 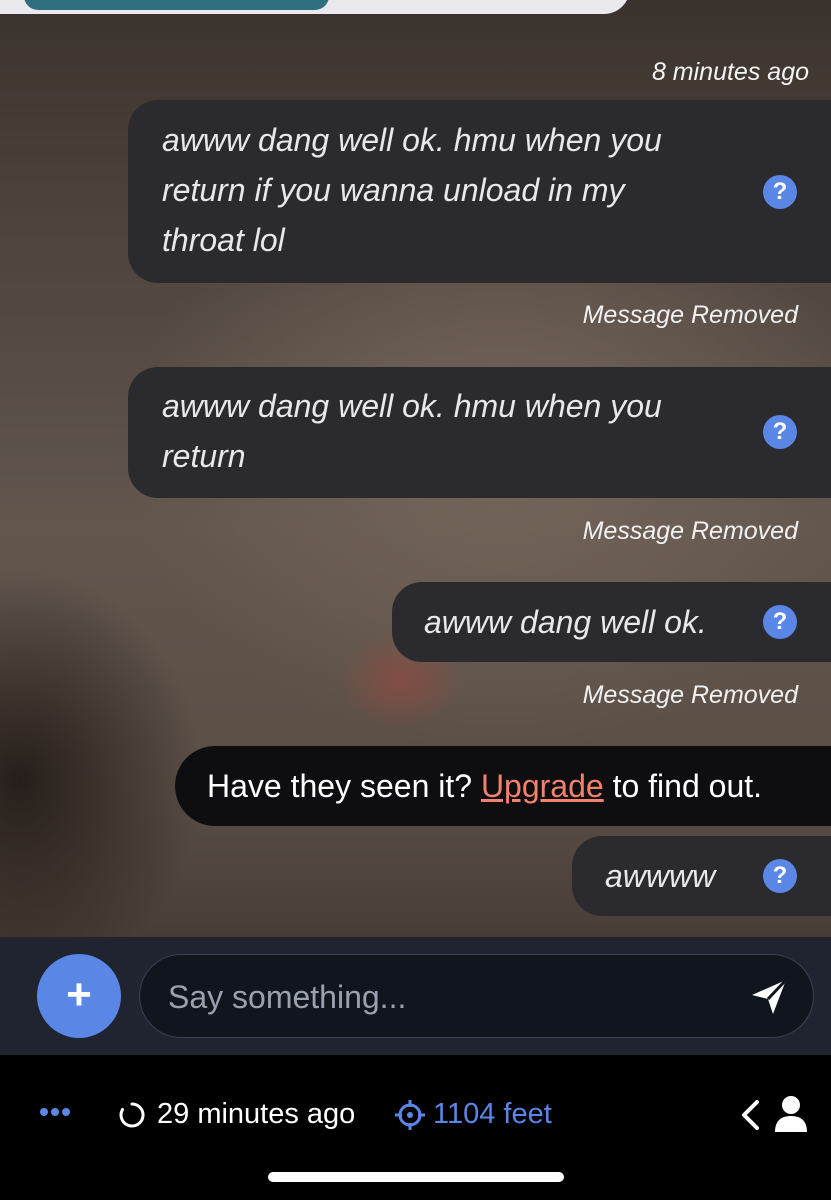 What do you see at coordinates (393, 190) in the screenshot?
I see `message-line: return if you wanna unload in my` at bounding box center [393, 190].